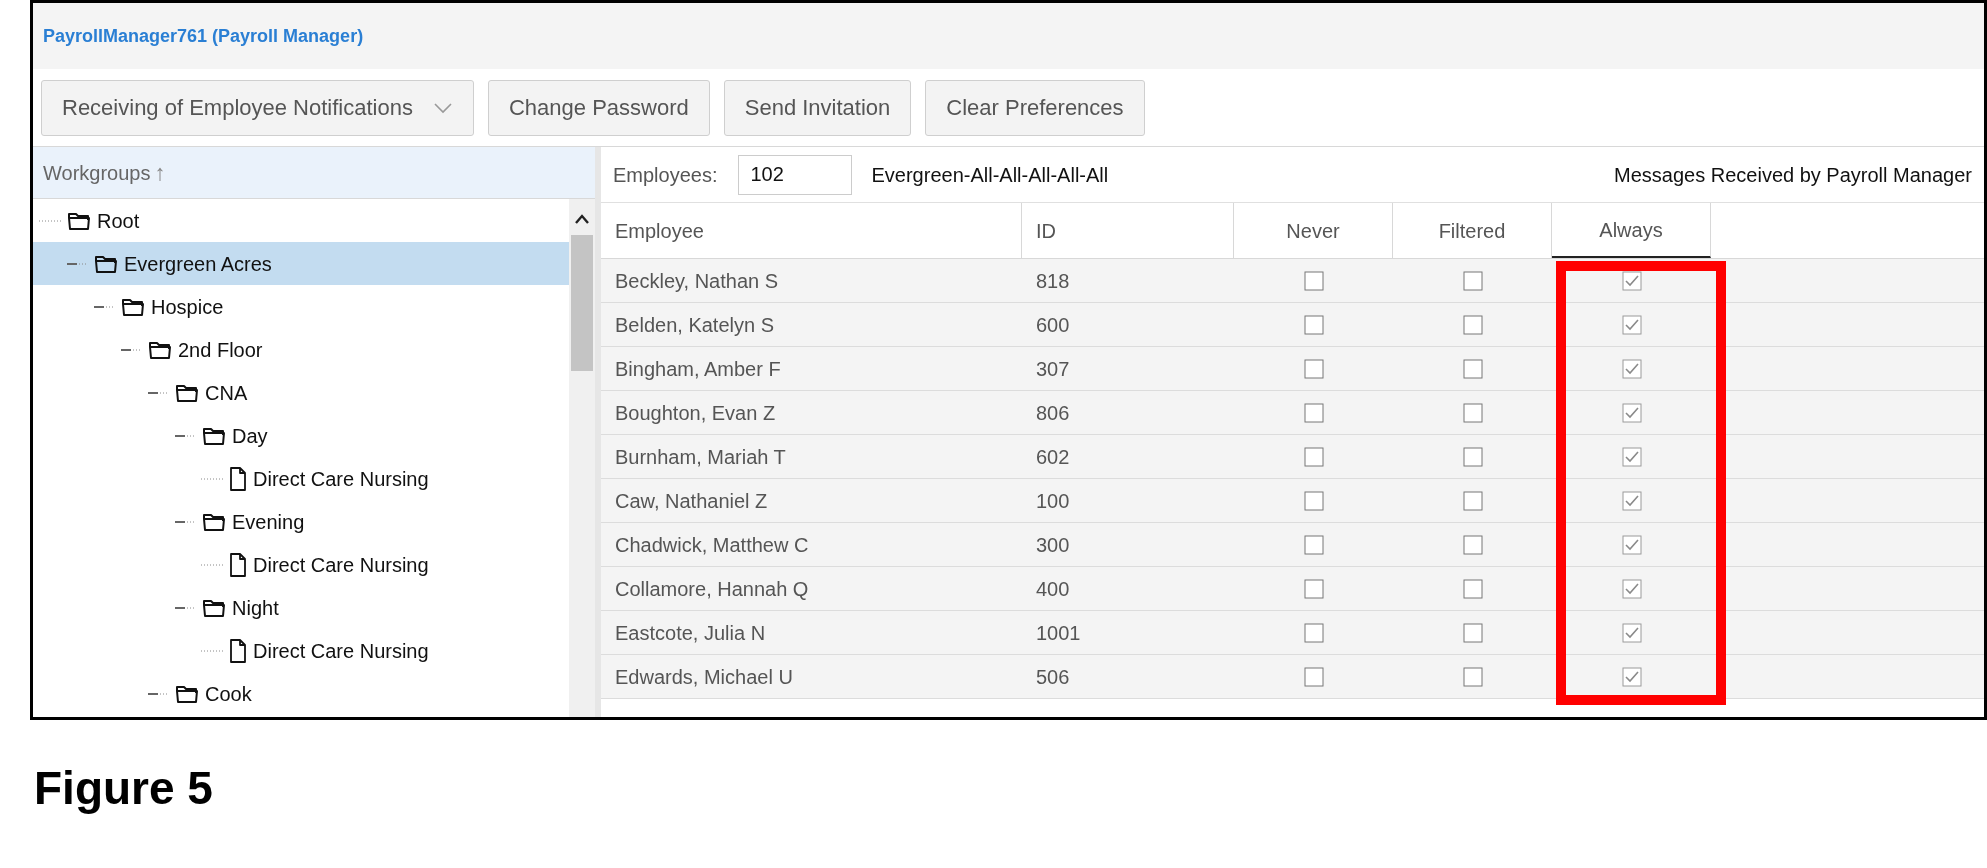 The height and width of the screenshot is (868, 1987). I want to click on tree-item-label: Day, so click(250, 436).